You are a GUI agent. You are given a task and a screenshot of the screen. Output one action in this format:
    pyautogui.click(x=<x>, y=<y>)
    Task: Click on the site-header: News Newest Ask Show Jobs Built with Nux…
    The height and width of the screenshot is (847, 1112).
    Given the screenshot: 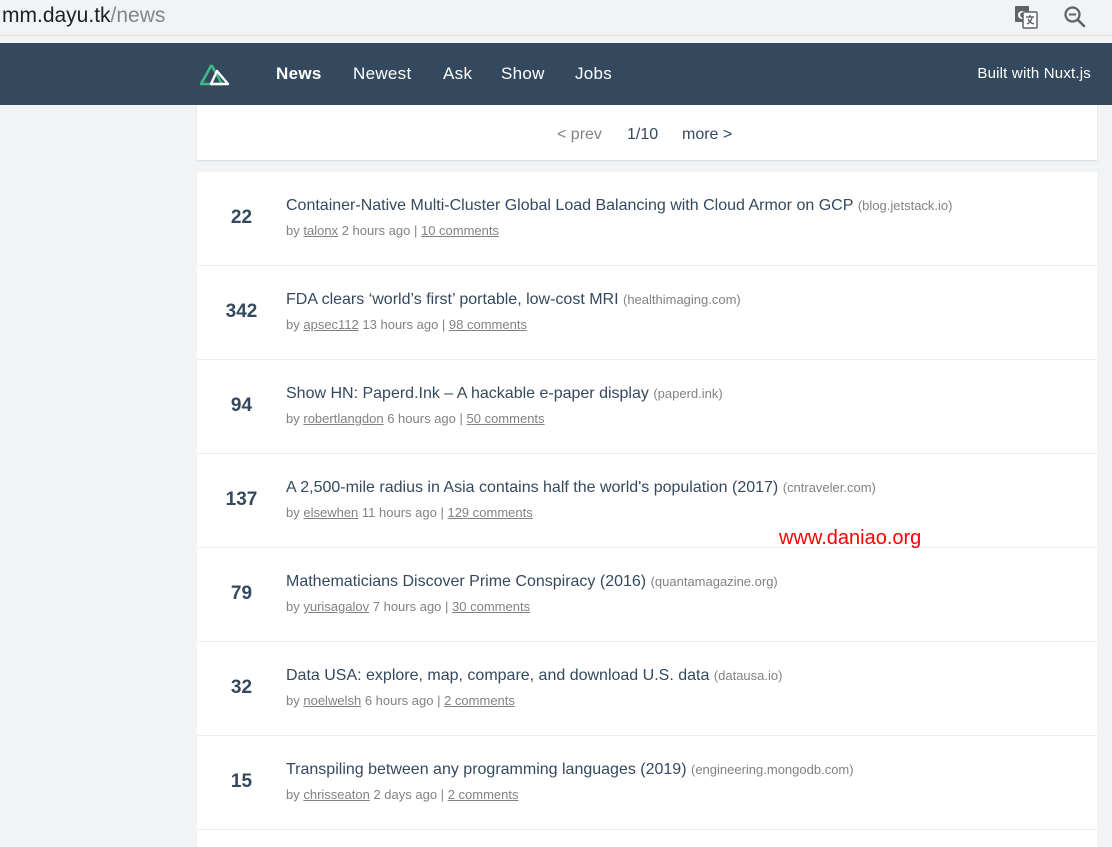 What is the action you would take?
    pyautogui.click(x=556, y=74)
    